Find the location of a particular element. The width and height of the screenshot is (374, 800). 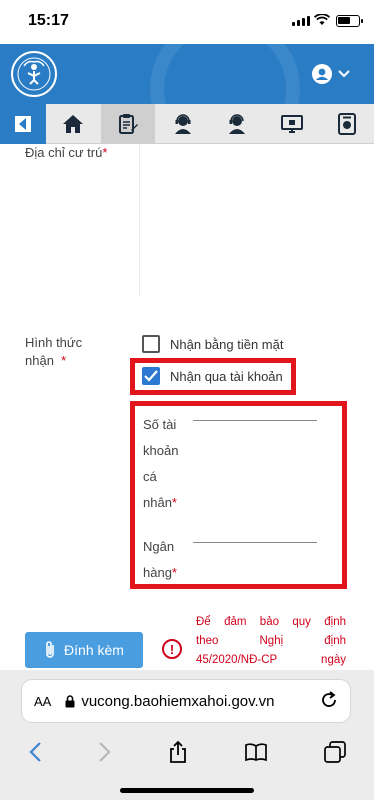

reload-icon is located at coordinates (329, 700).